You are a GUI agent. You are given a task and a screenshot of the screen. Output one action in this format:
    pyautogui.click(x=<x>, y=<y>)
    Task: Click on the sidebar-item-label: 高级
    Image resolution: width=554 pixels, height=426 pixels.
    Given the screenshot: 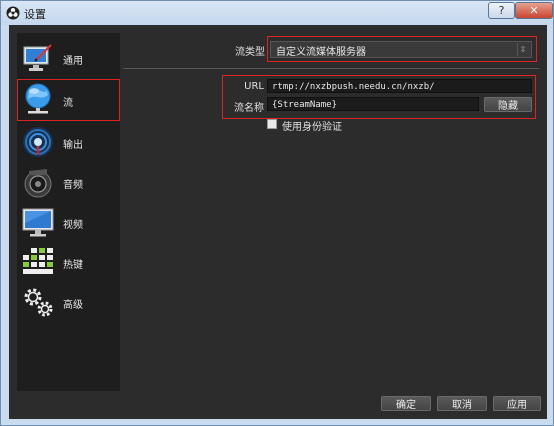 What is the action you would take?
    pyautogui.click(x=73, y=305)
    